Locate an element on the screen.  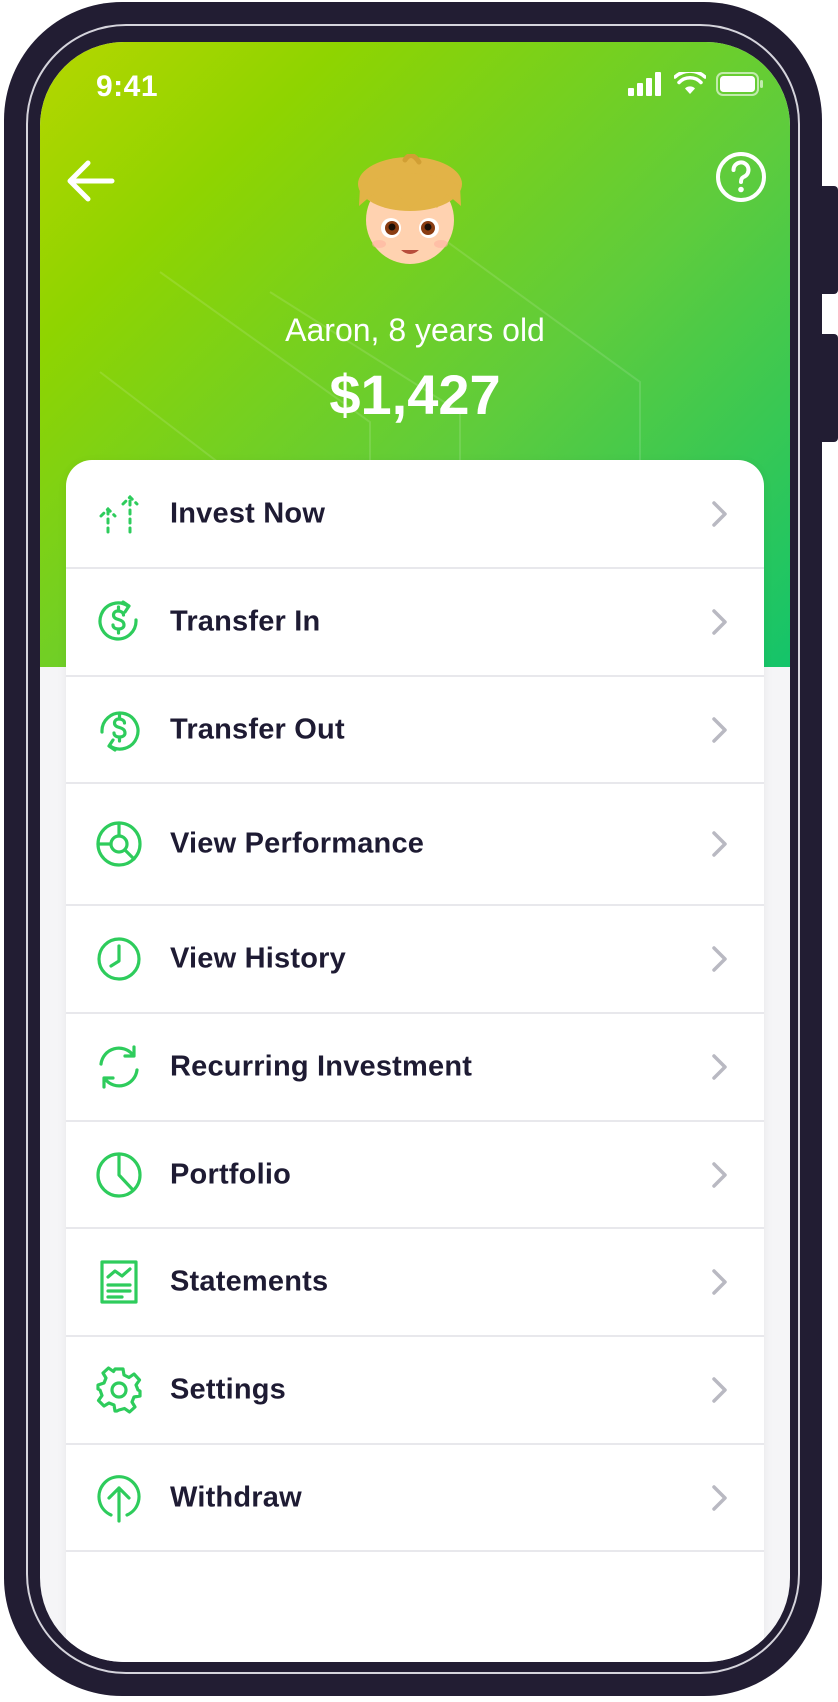
menu-item-label: Statements is located at coordinates (249, 1281).